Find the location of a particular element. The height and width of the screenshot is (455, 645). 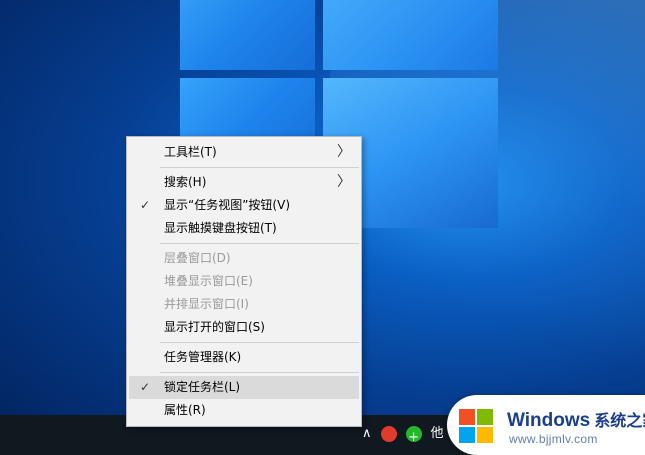

menu-item-label: 锁定任务栏(L) is located at coordinates (202, 387).